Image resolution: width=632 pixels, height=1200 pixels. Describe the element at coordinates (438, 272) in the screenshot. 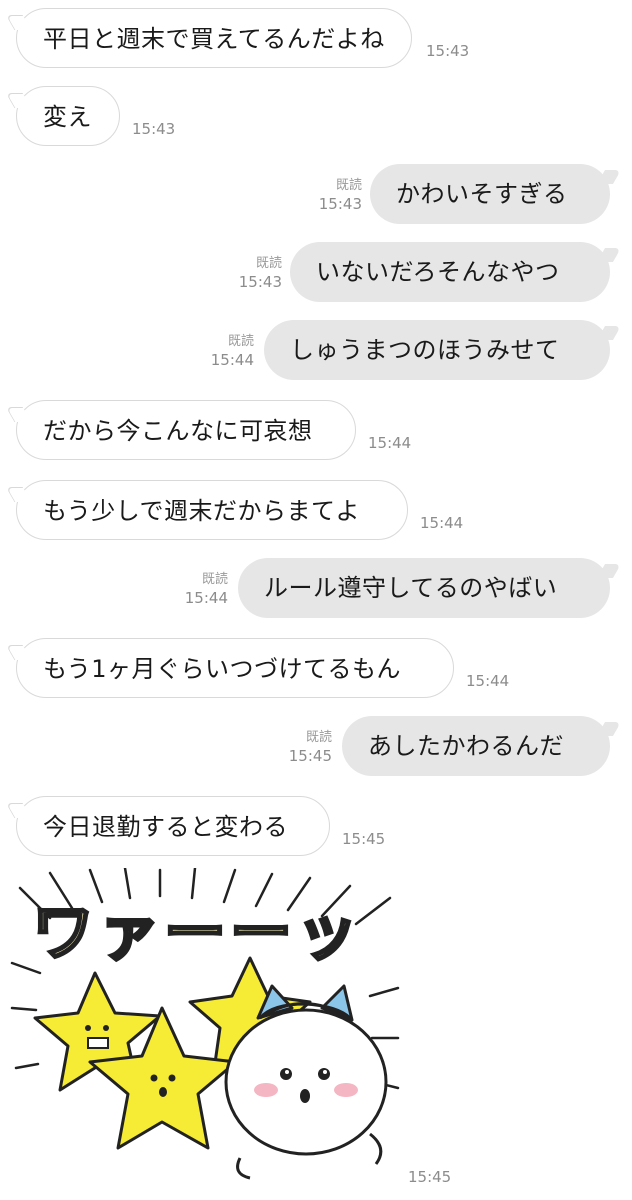

I see `message-text: いないだろそんなやつ` at that location.